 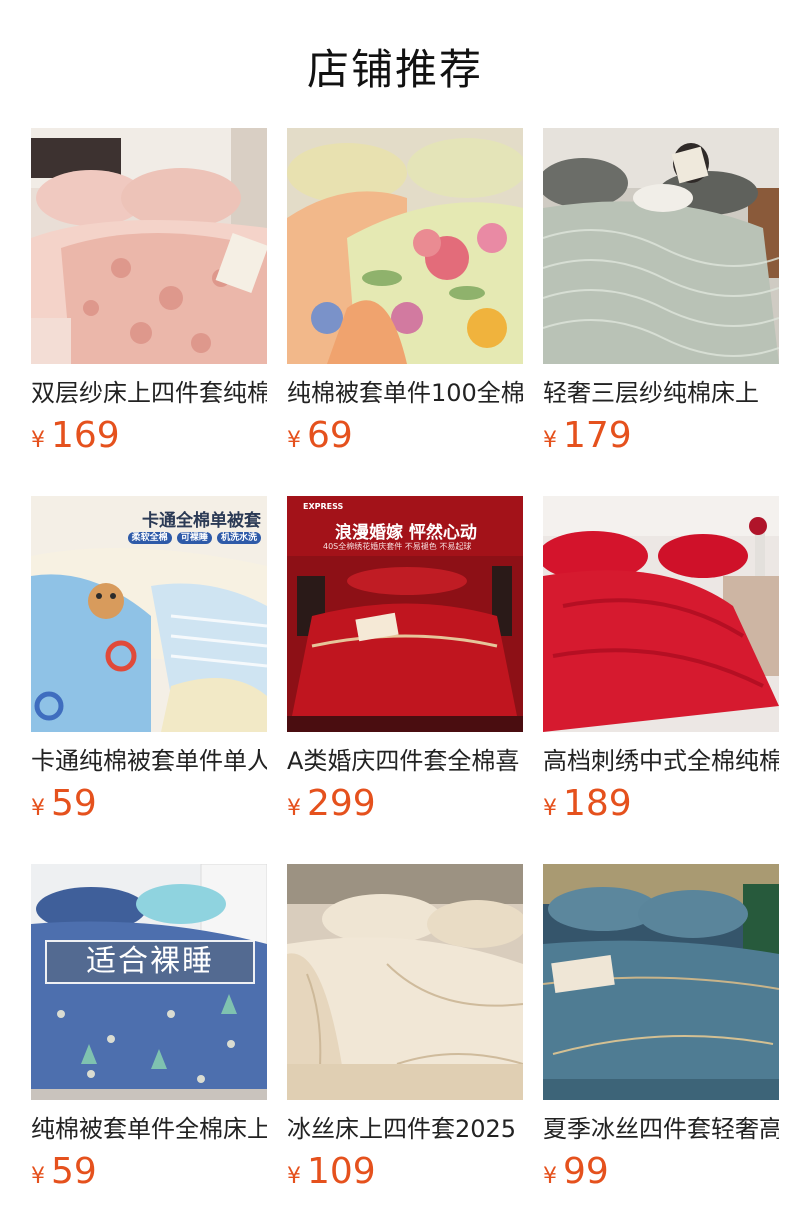 I want to click on product-name: 纯棉被套单件全棉床上, so click(x=149, y=1129).